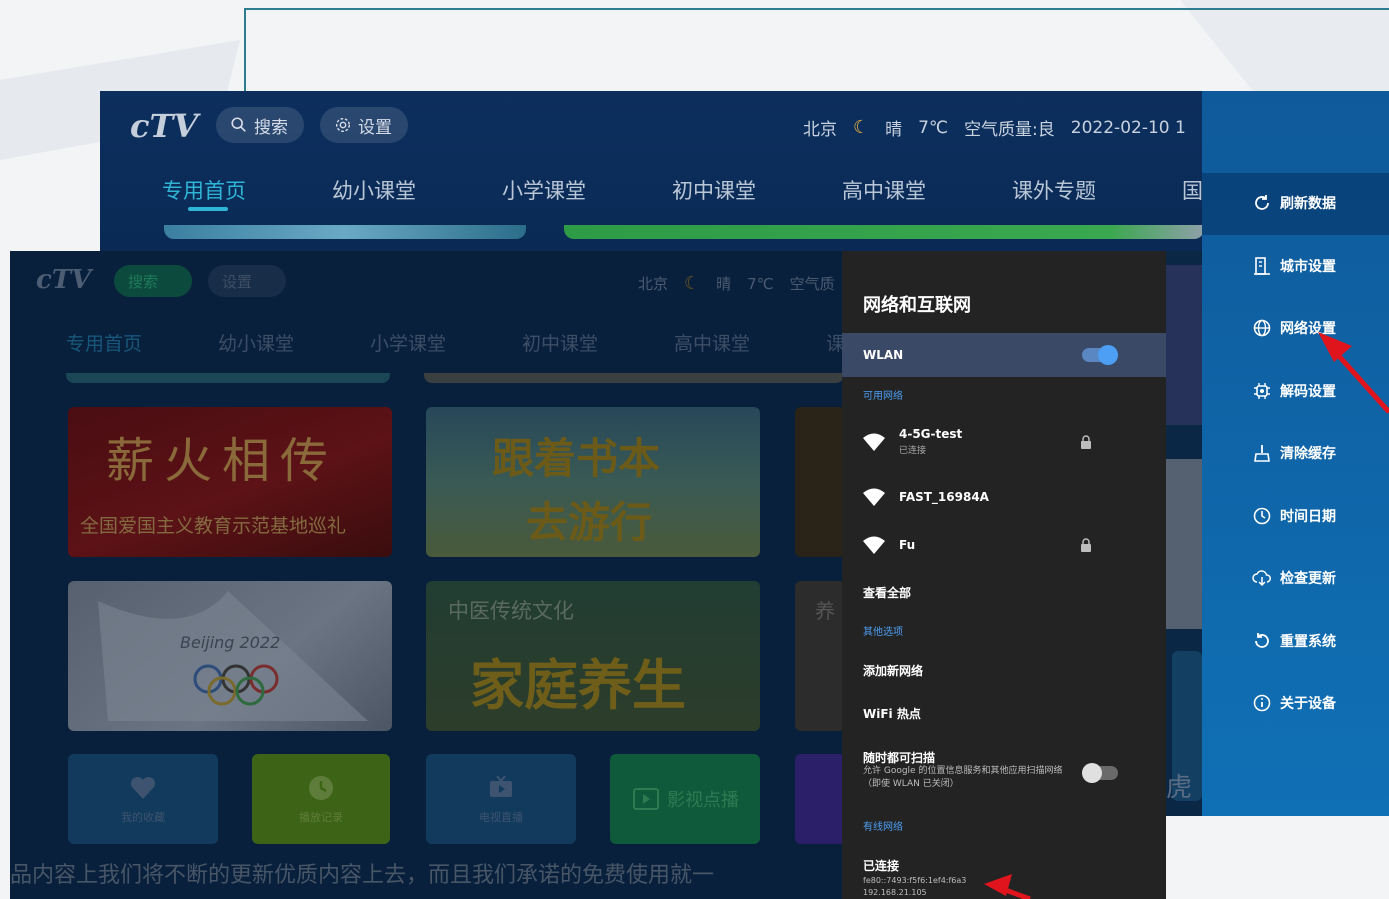 Image resolution: width=1389 pixels, height=899 pixels. What do you see at coordinates (825, 611) in the screenshot?
I see `card-text: 养` at bounding box center [825, 611].